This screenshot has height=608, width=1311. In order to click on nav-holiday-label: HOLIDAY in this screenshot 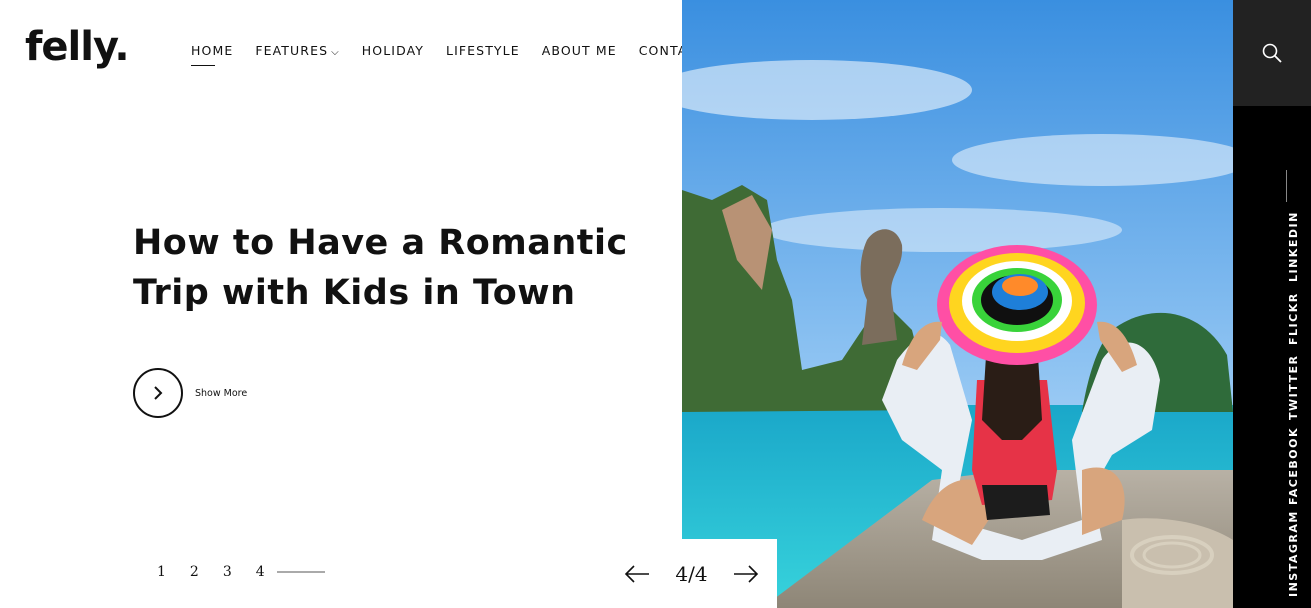, I will do `click(393, 50)`.